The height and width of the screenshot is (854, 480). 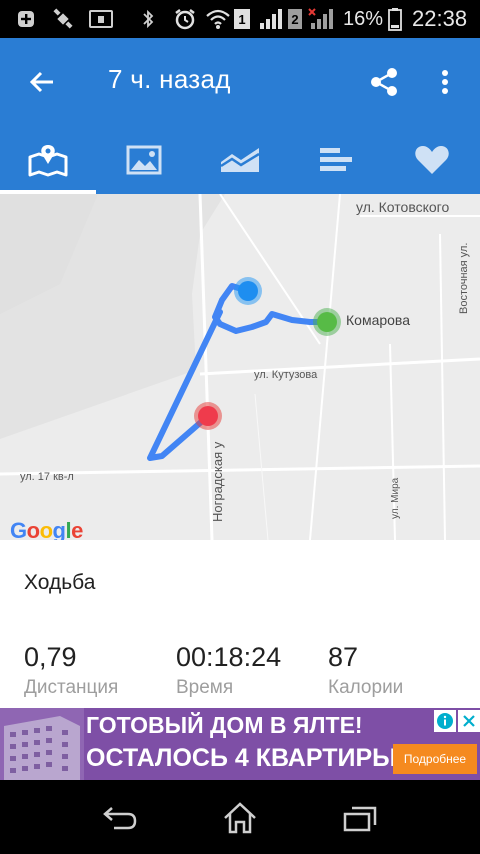 I want to click on nav-home-button, so click(x=240, y=818).